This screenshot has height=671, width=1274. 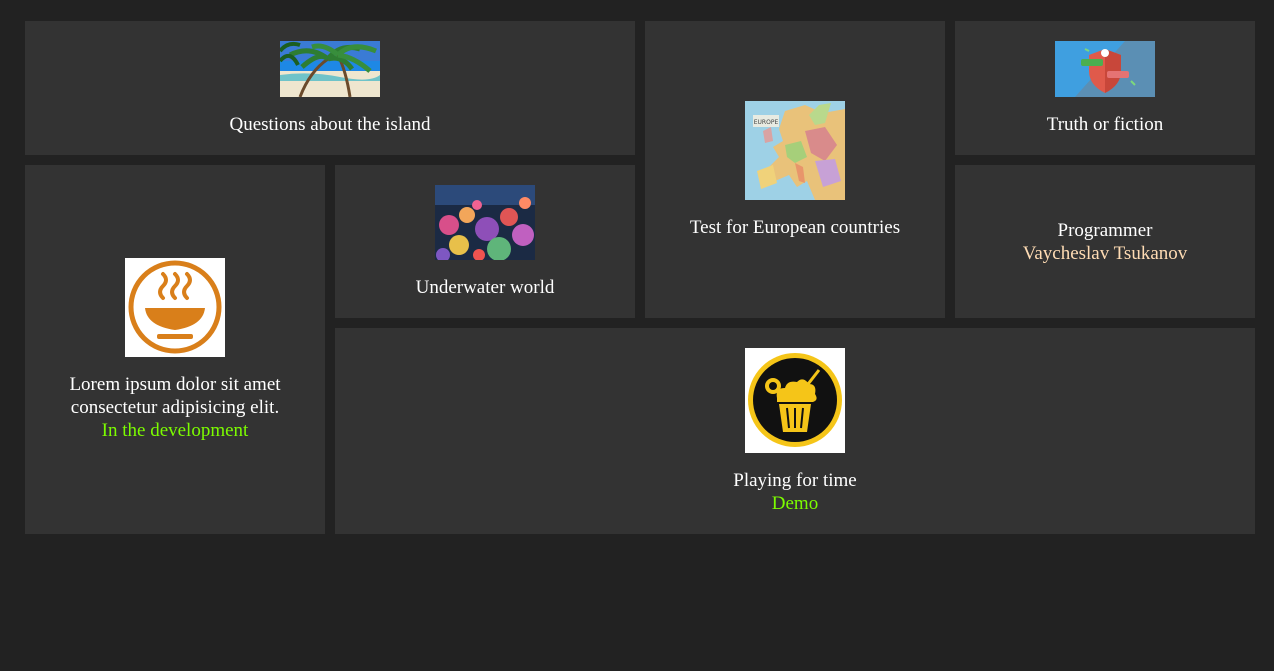 What do you see at coordinates (795, 227) in the screenshot?
I see `tile-europe-title: Test for European countries` at bounding box center [795, 227].